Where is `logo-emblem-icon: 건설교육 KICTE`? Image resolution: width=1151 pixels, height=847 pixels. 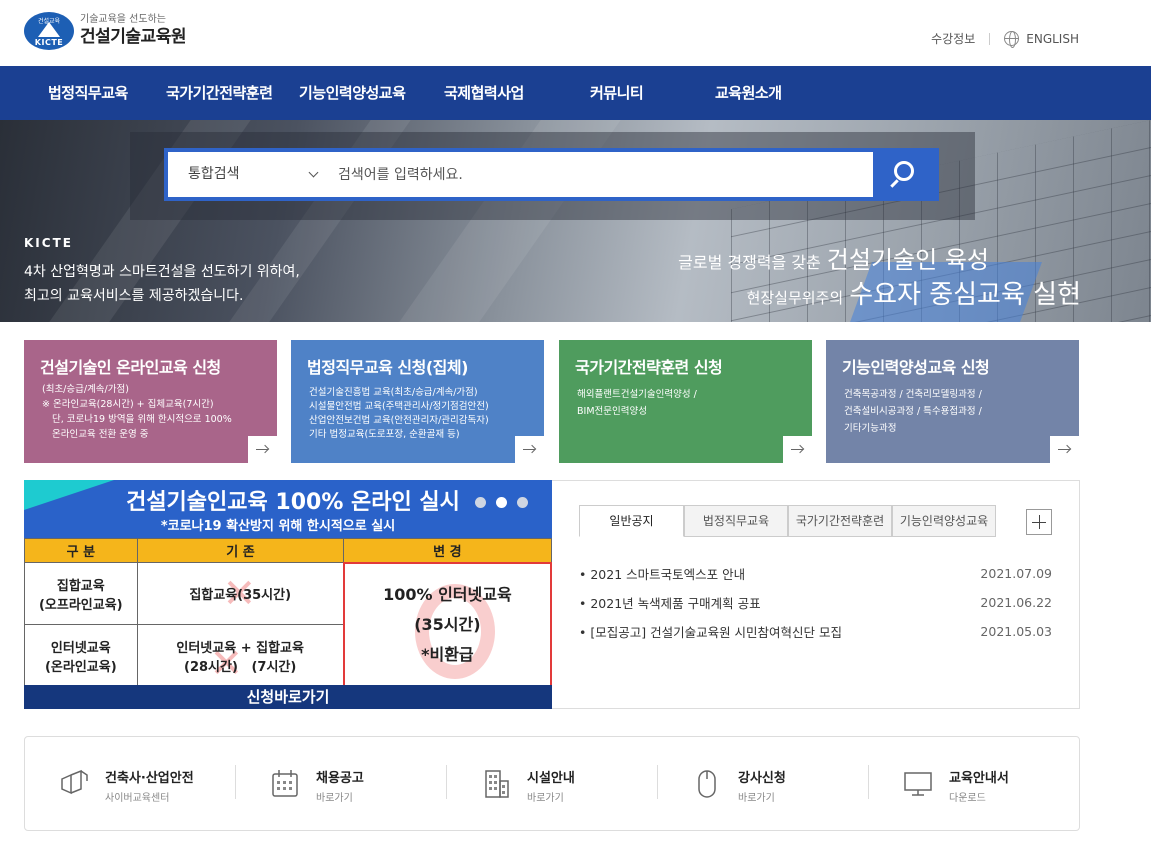
logo-emblem-icon: 건설교육 KICTE is located at coordinates (49, 31).